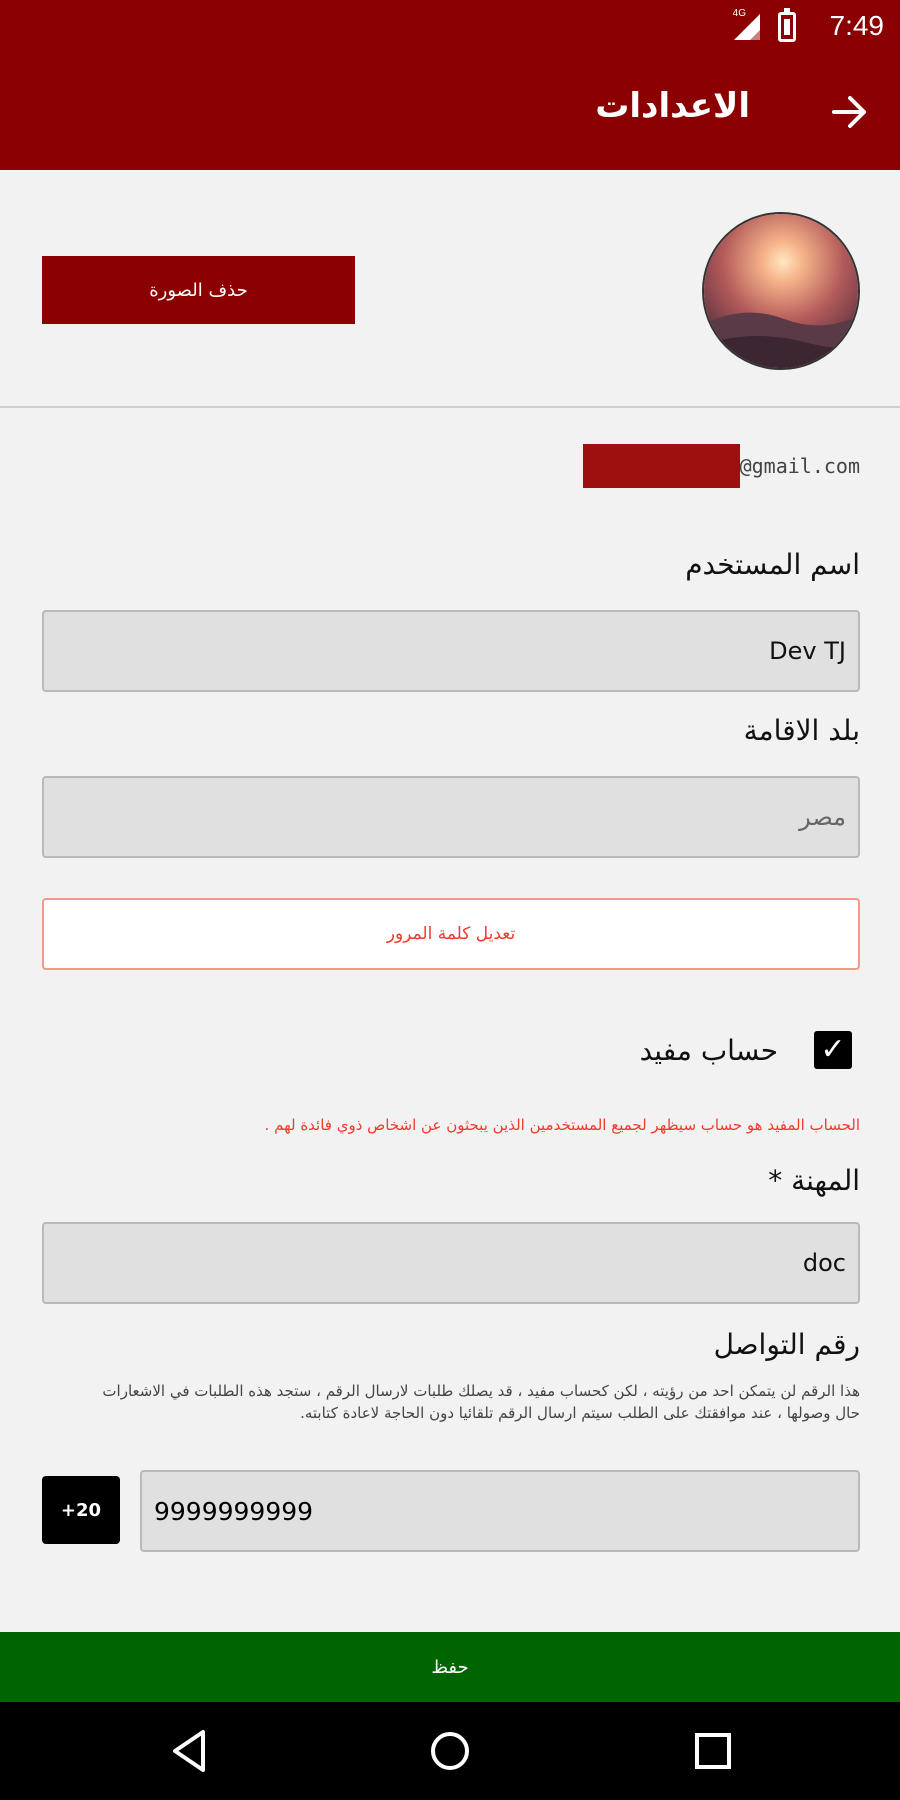 The image size is (900, 1800). Describe the element at coordinates (198, 290) in the screenshot. I see `delete-photo-button: حذف الصورة` at that location.